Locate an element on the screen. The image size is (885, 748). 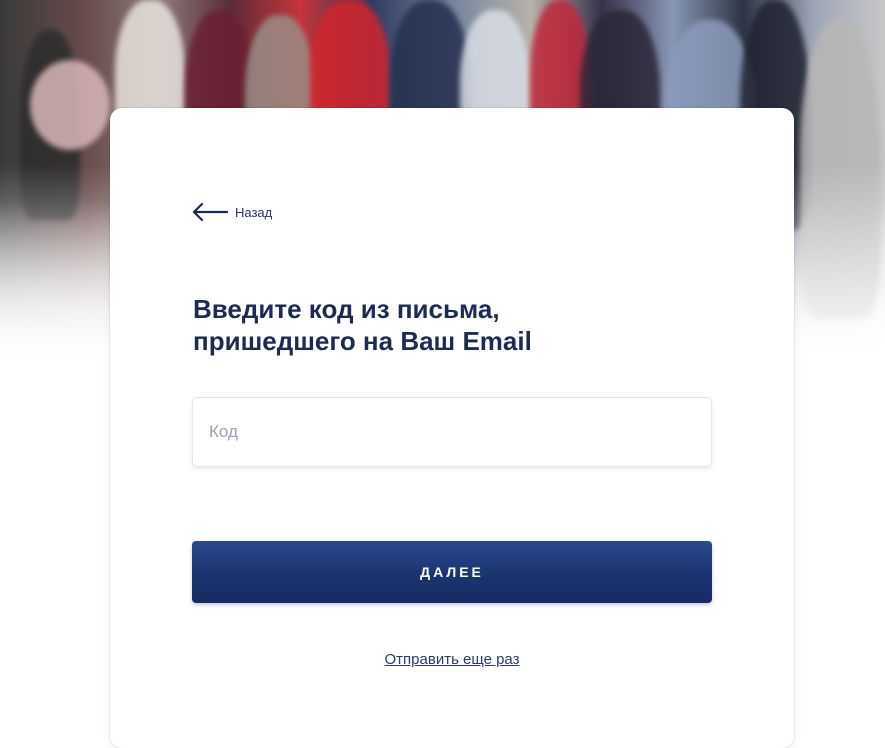
page-title-line2: пришедшего на Ваш Email is located at coordinates (362, 341).